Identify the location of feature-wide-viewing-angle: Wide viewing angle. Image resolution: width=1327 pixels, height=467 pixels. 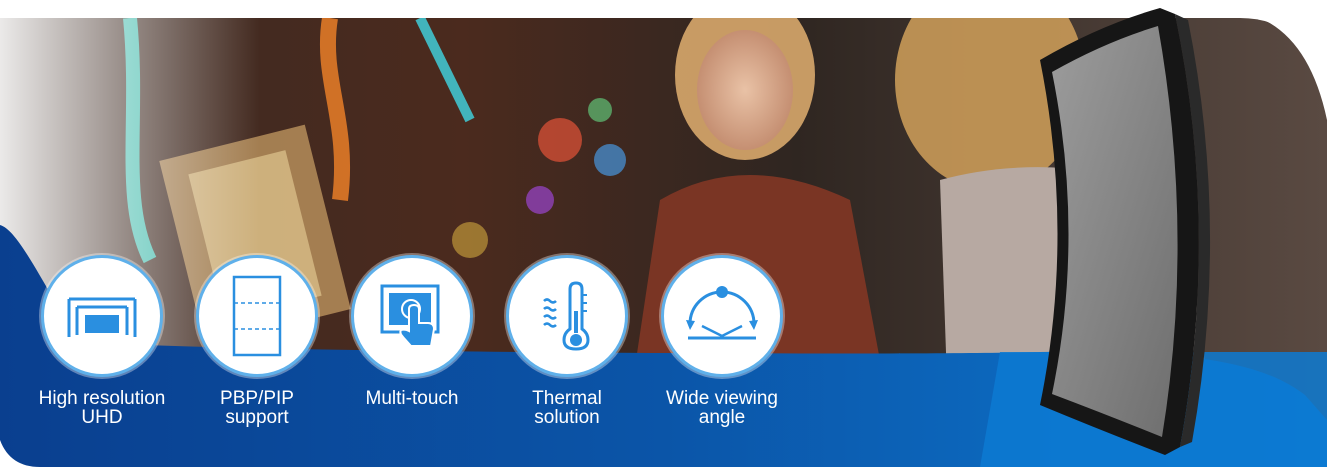
(722, 341).